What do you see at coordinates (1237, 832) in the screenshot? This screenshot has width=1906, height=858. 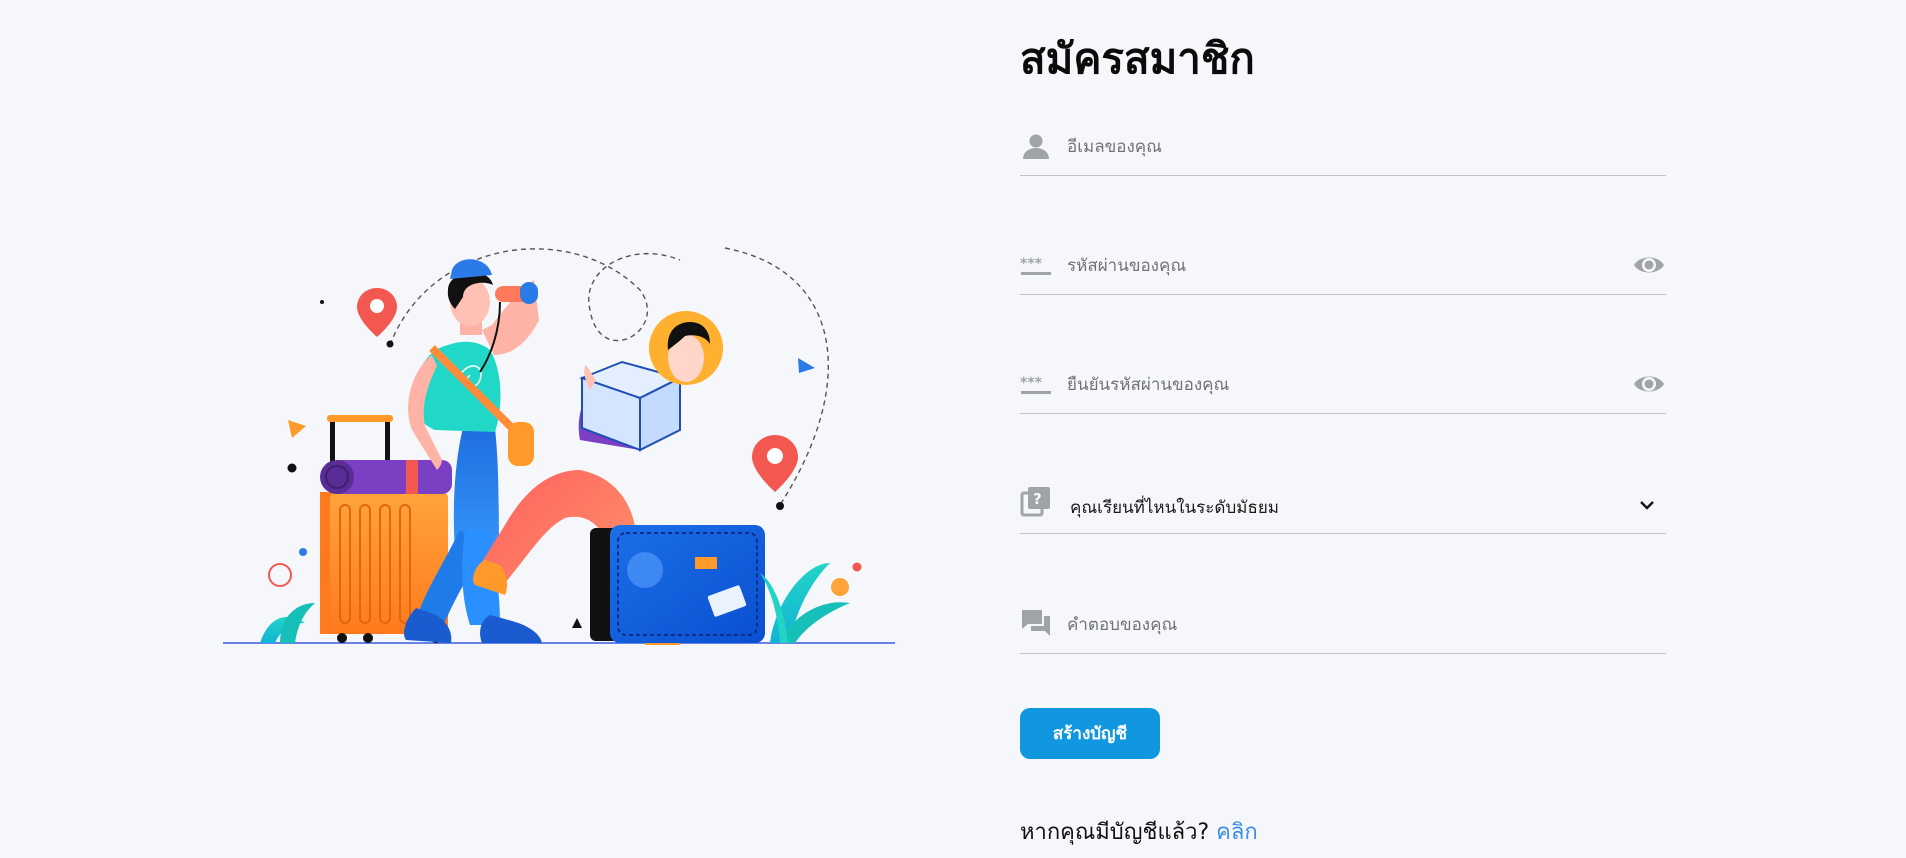 I see `signin-link: คลิก` at bounding box center [1237, 832].